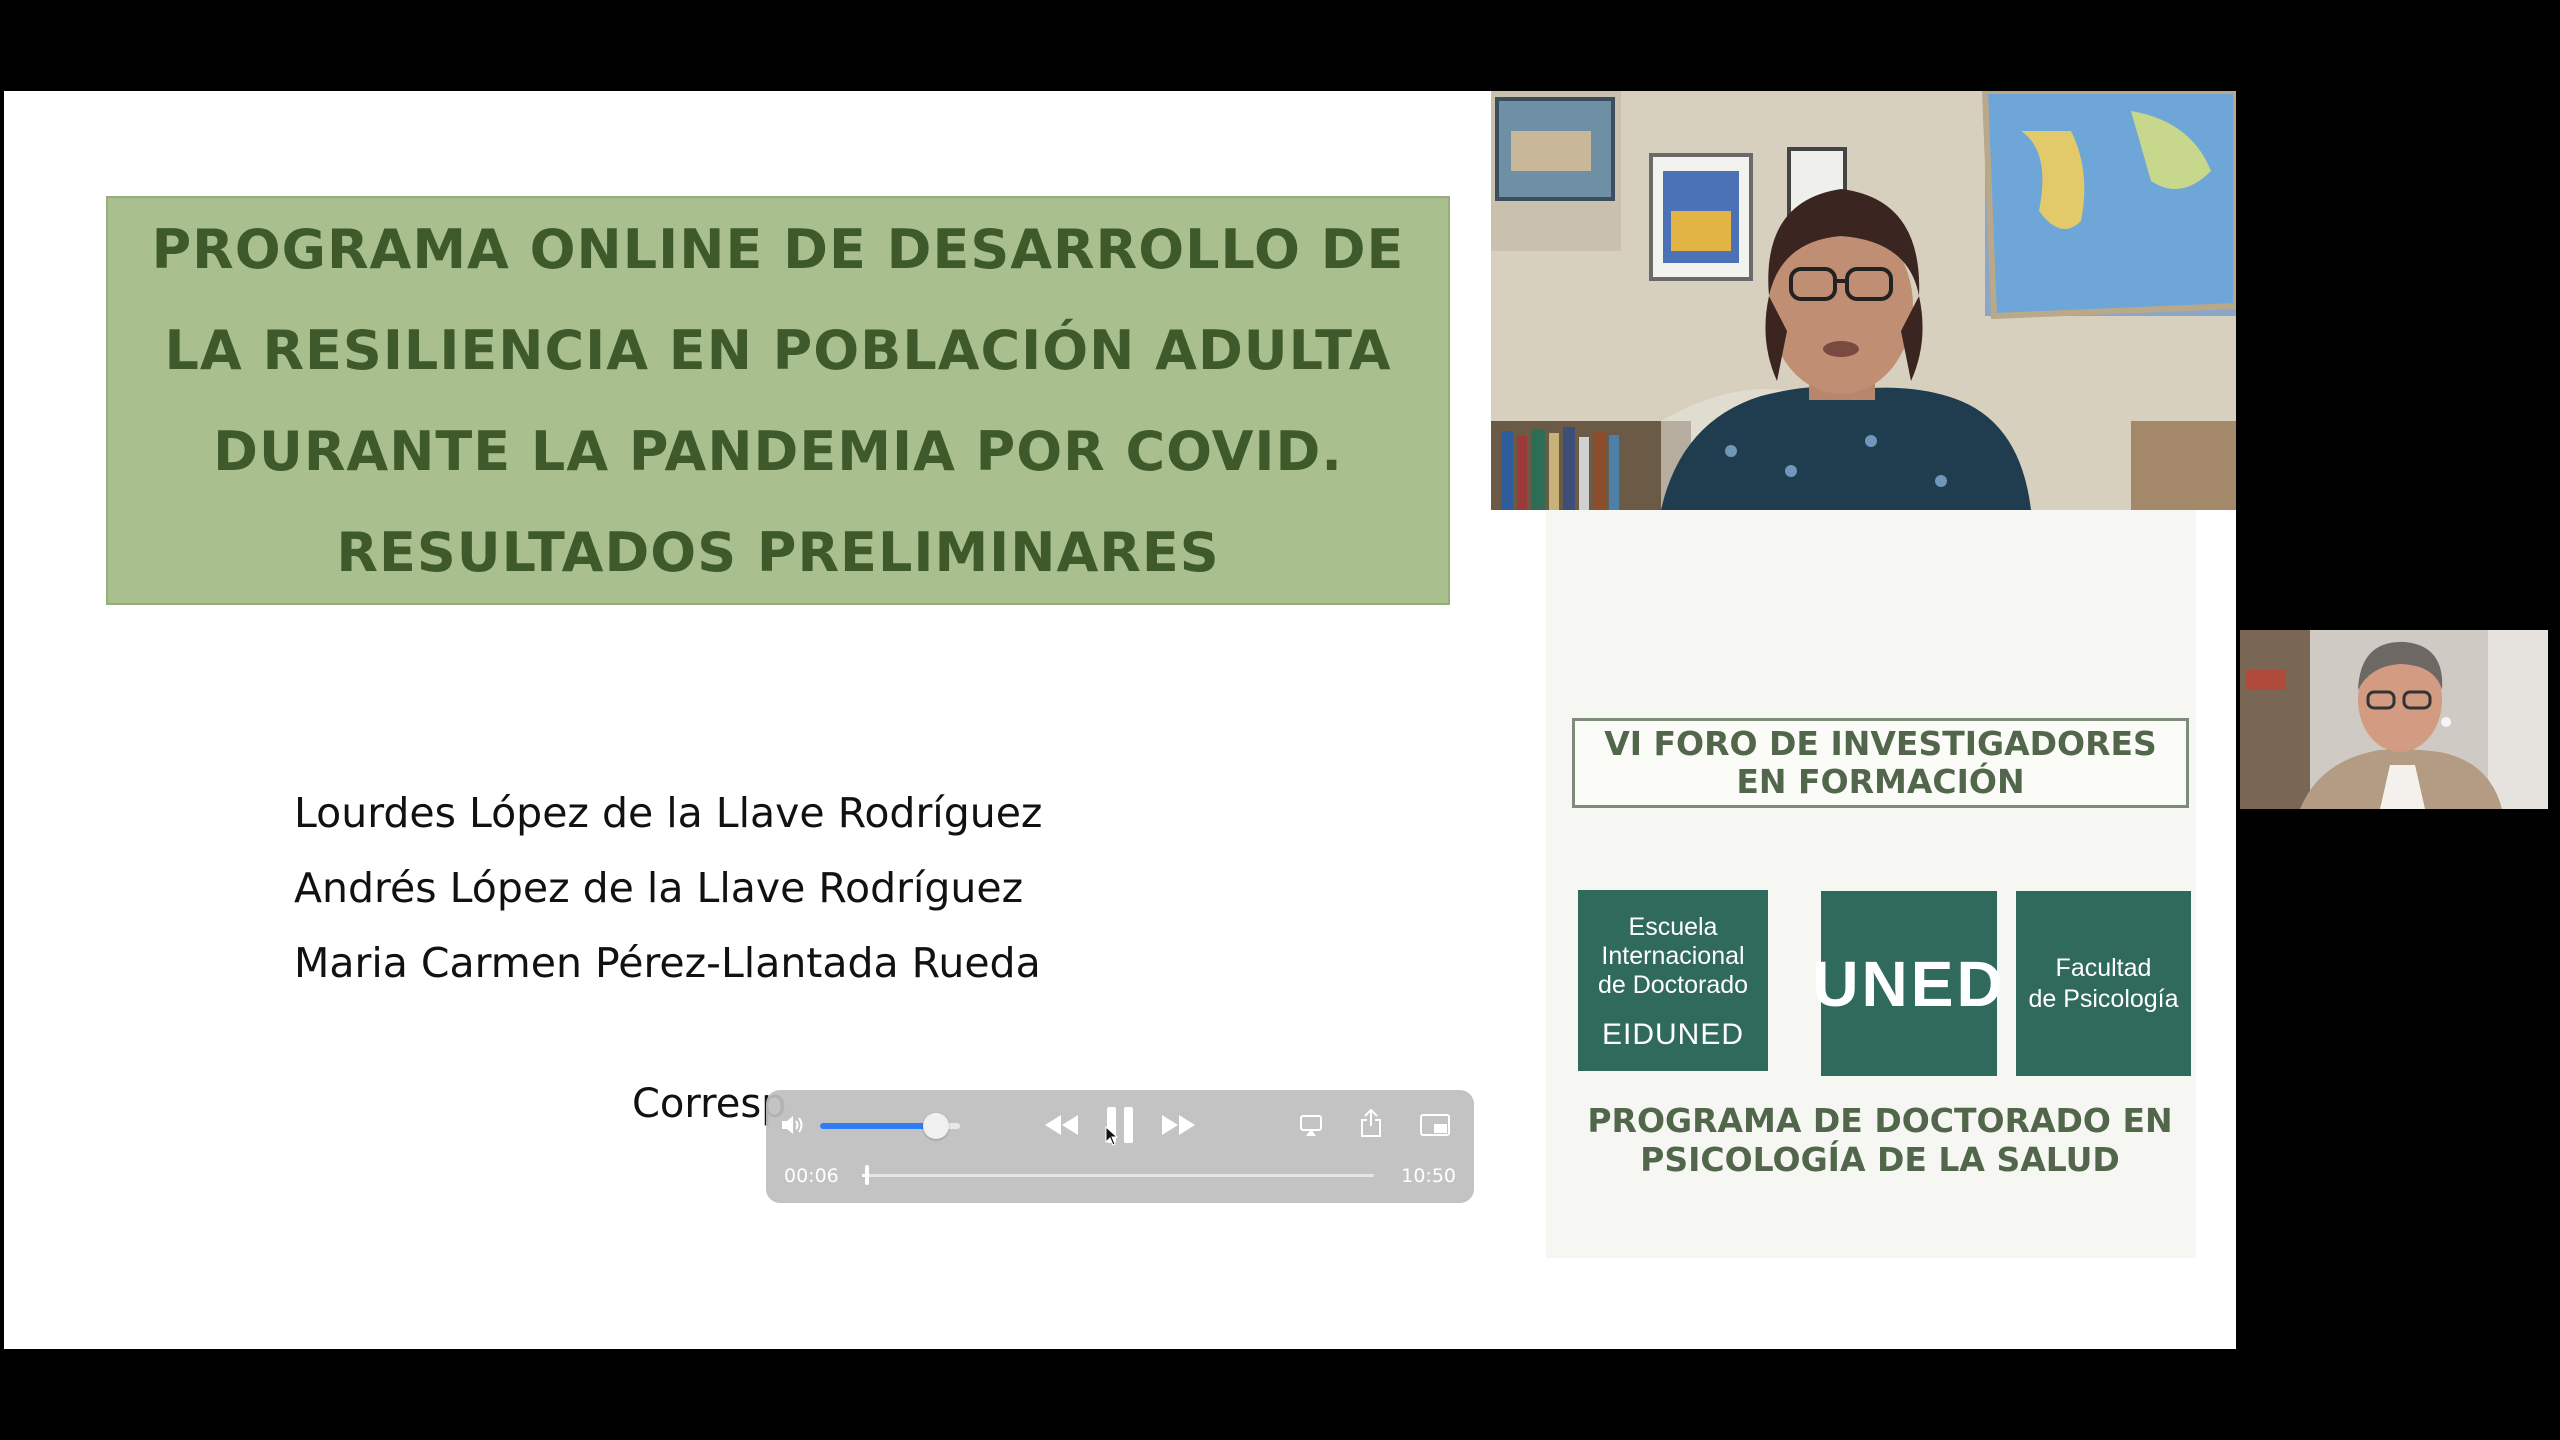 This screenshot has height=1440, width=2560. I want to click on foro-box: VI FORO DE INVESTIGADORES EN FORMACIÓN, so click(1880, 763).